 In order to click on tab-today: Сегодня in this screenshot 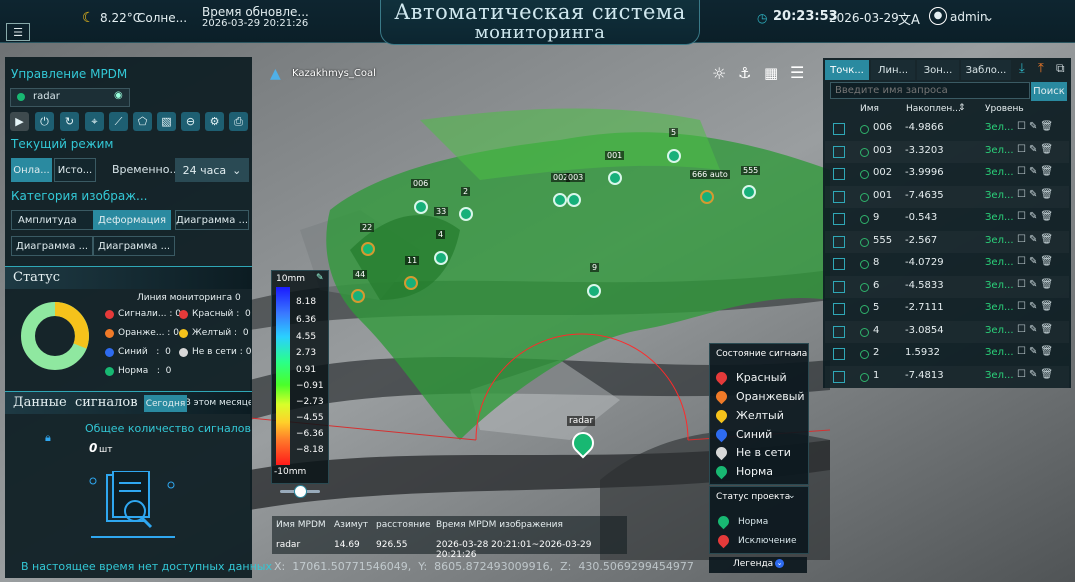, I will do `click(165, 403)`.